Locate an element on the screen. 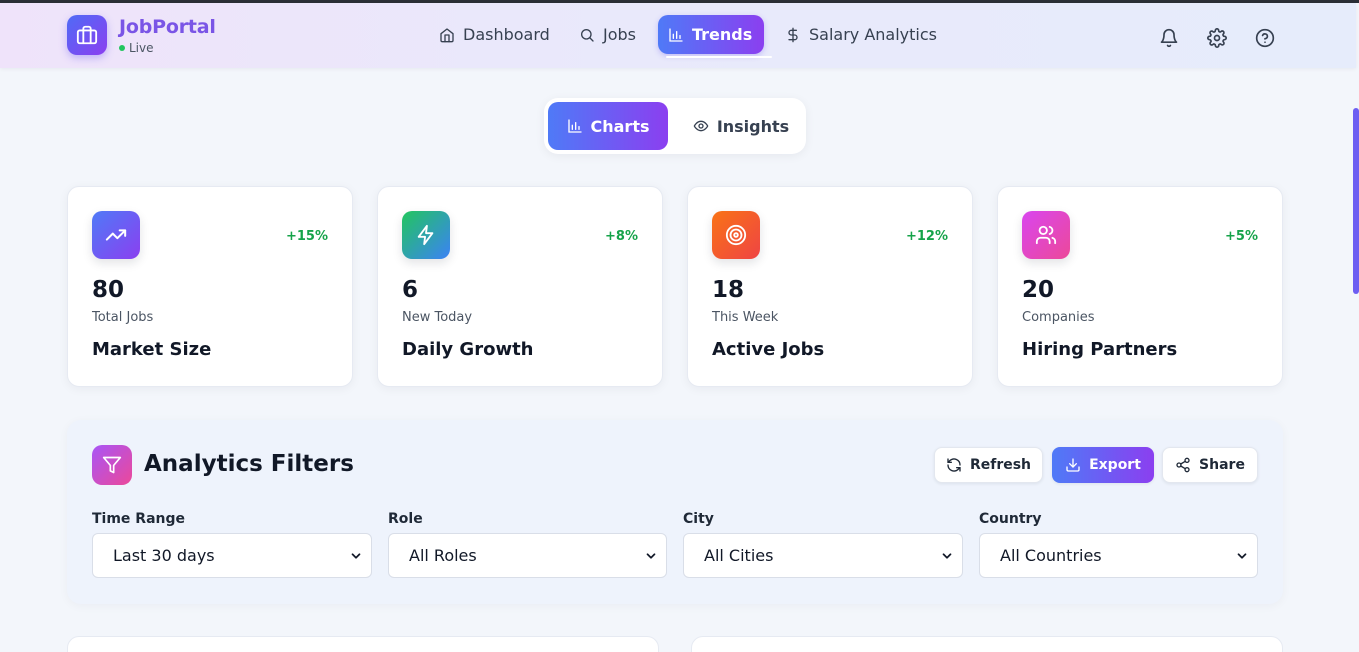 The width and height of the screenshot is (1359, 652). stat-value: 80 is located at coordinates (108, 290).